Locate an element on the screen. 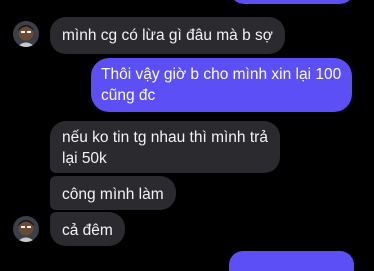 The height and width of the screenshot is (271, 374). message-bubble-incoming: mình cg có lừa gì đâu mà b sợ is located at coordinates (167, 35).